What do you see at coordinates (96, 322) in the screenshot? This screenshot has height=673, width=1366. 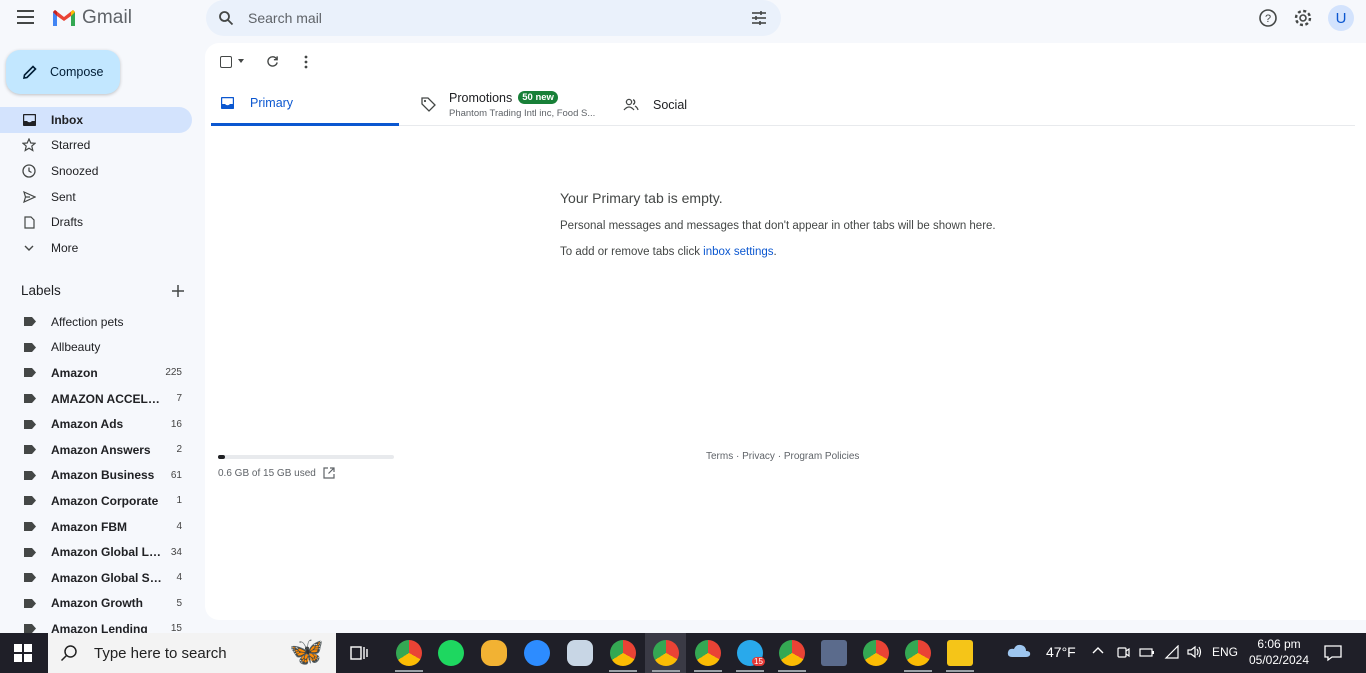 I see `label-item: Affection pets` at bounding box center [96, 322].